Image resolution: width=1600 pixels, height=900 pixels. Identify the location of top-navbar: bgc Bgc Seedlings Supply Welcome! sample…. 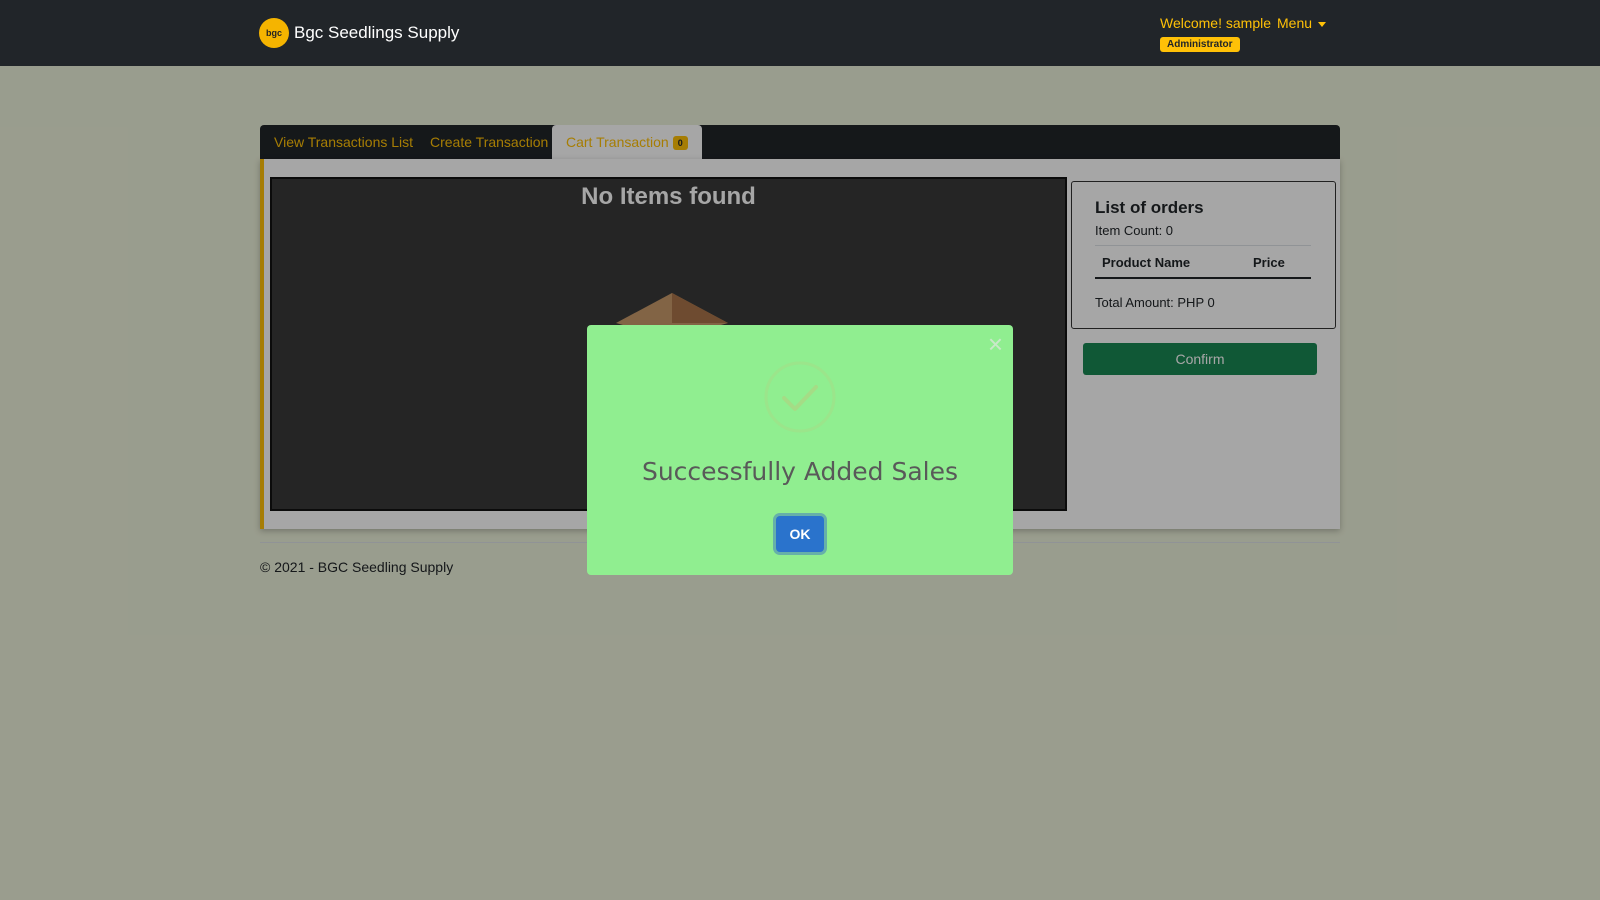
(800, 33).